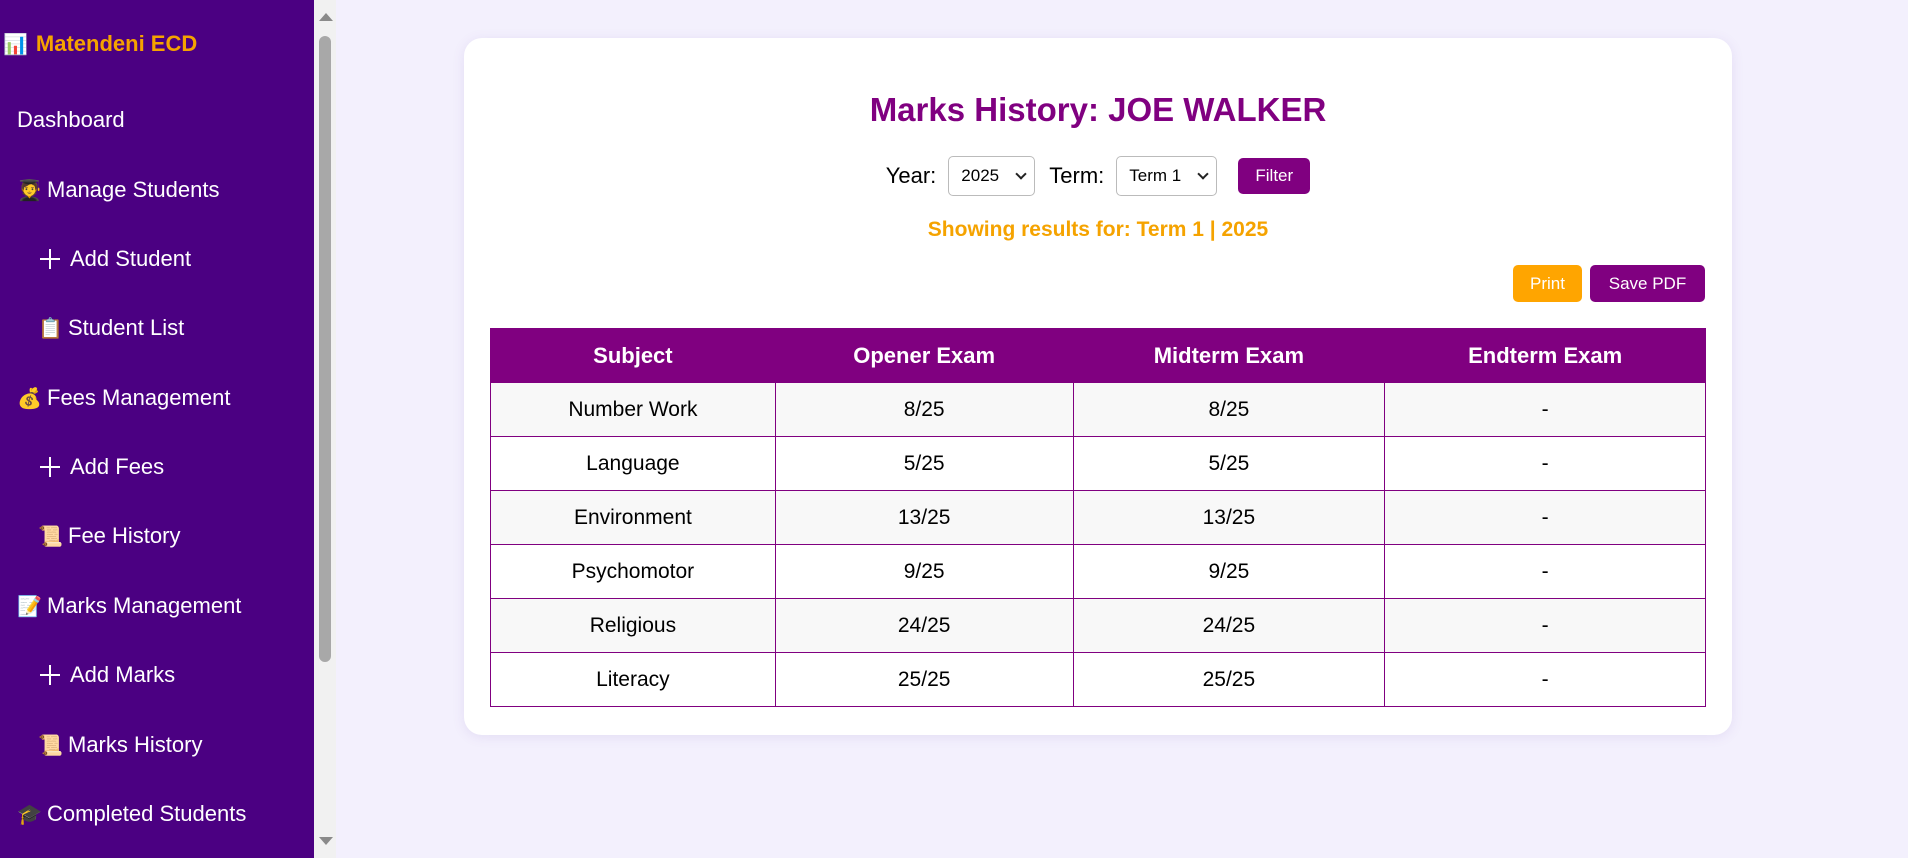 This screenshot has height=858, width=1908. I want to click on action-buttons: Print Save PDF, so click(1609, 283).